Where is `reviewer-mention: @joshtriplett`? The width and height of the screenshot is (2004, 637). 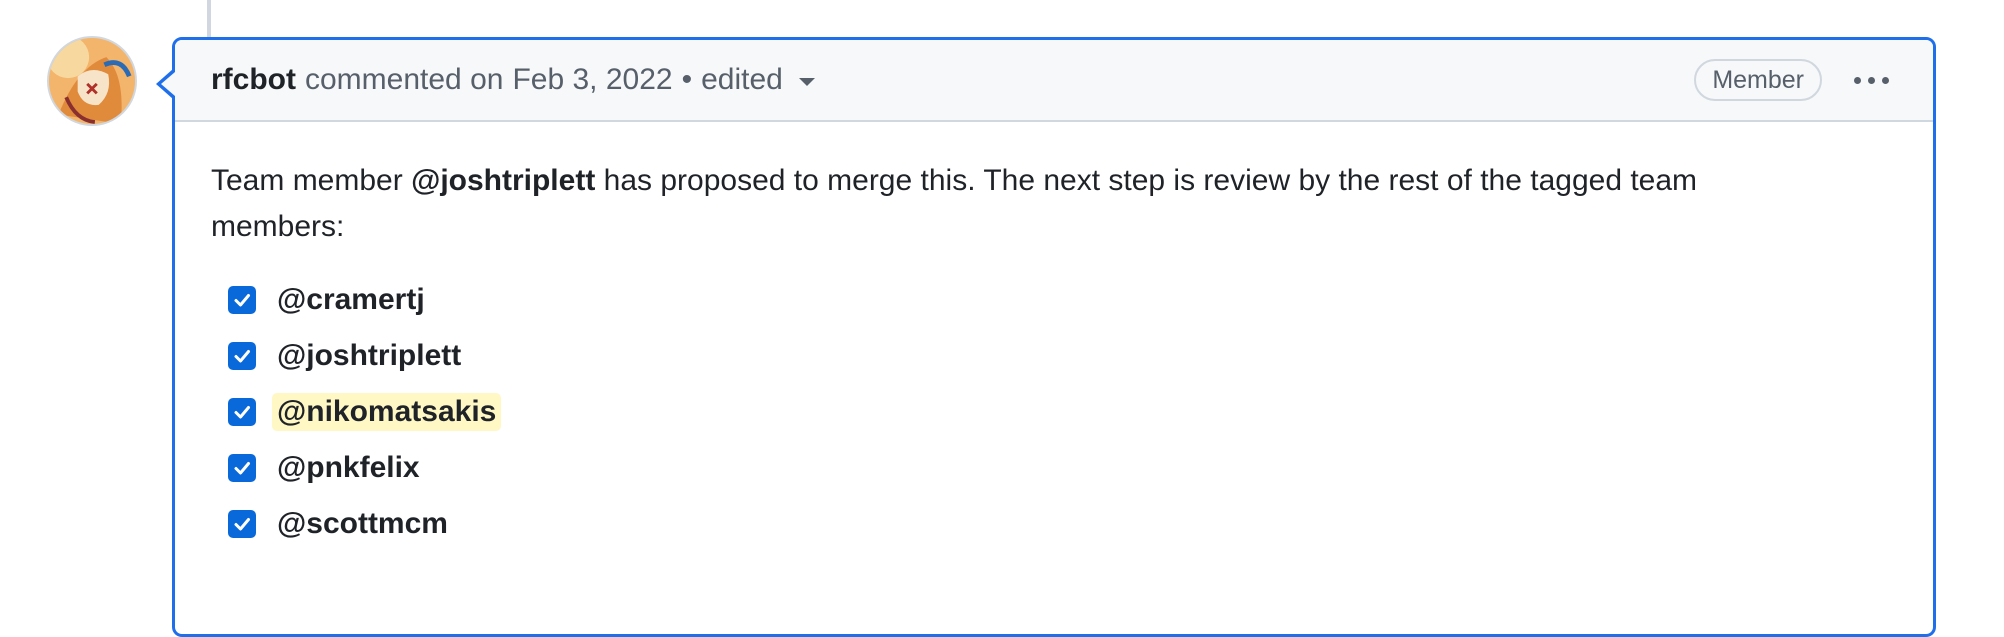
reviewer-mention: @joshtriplett is located at coordinates (369, 356).